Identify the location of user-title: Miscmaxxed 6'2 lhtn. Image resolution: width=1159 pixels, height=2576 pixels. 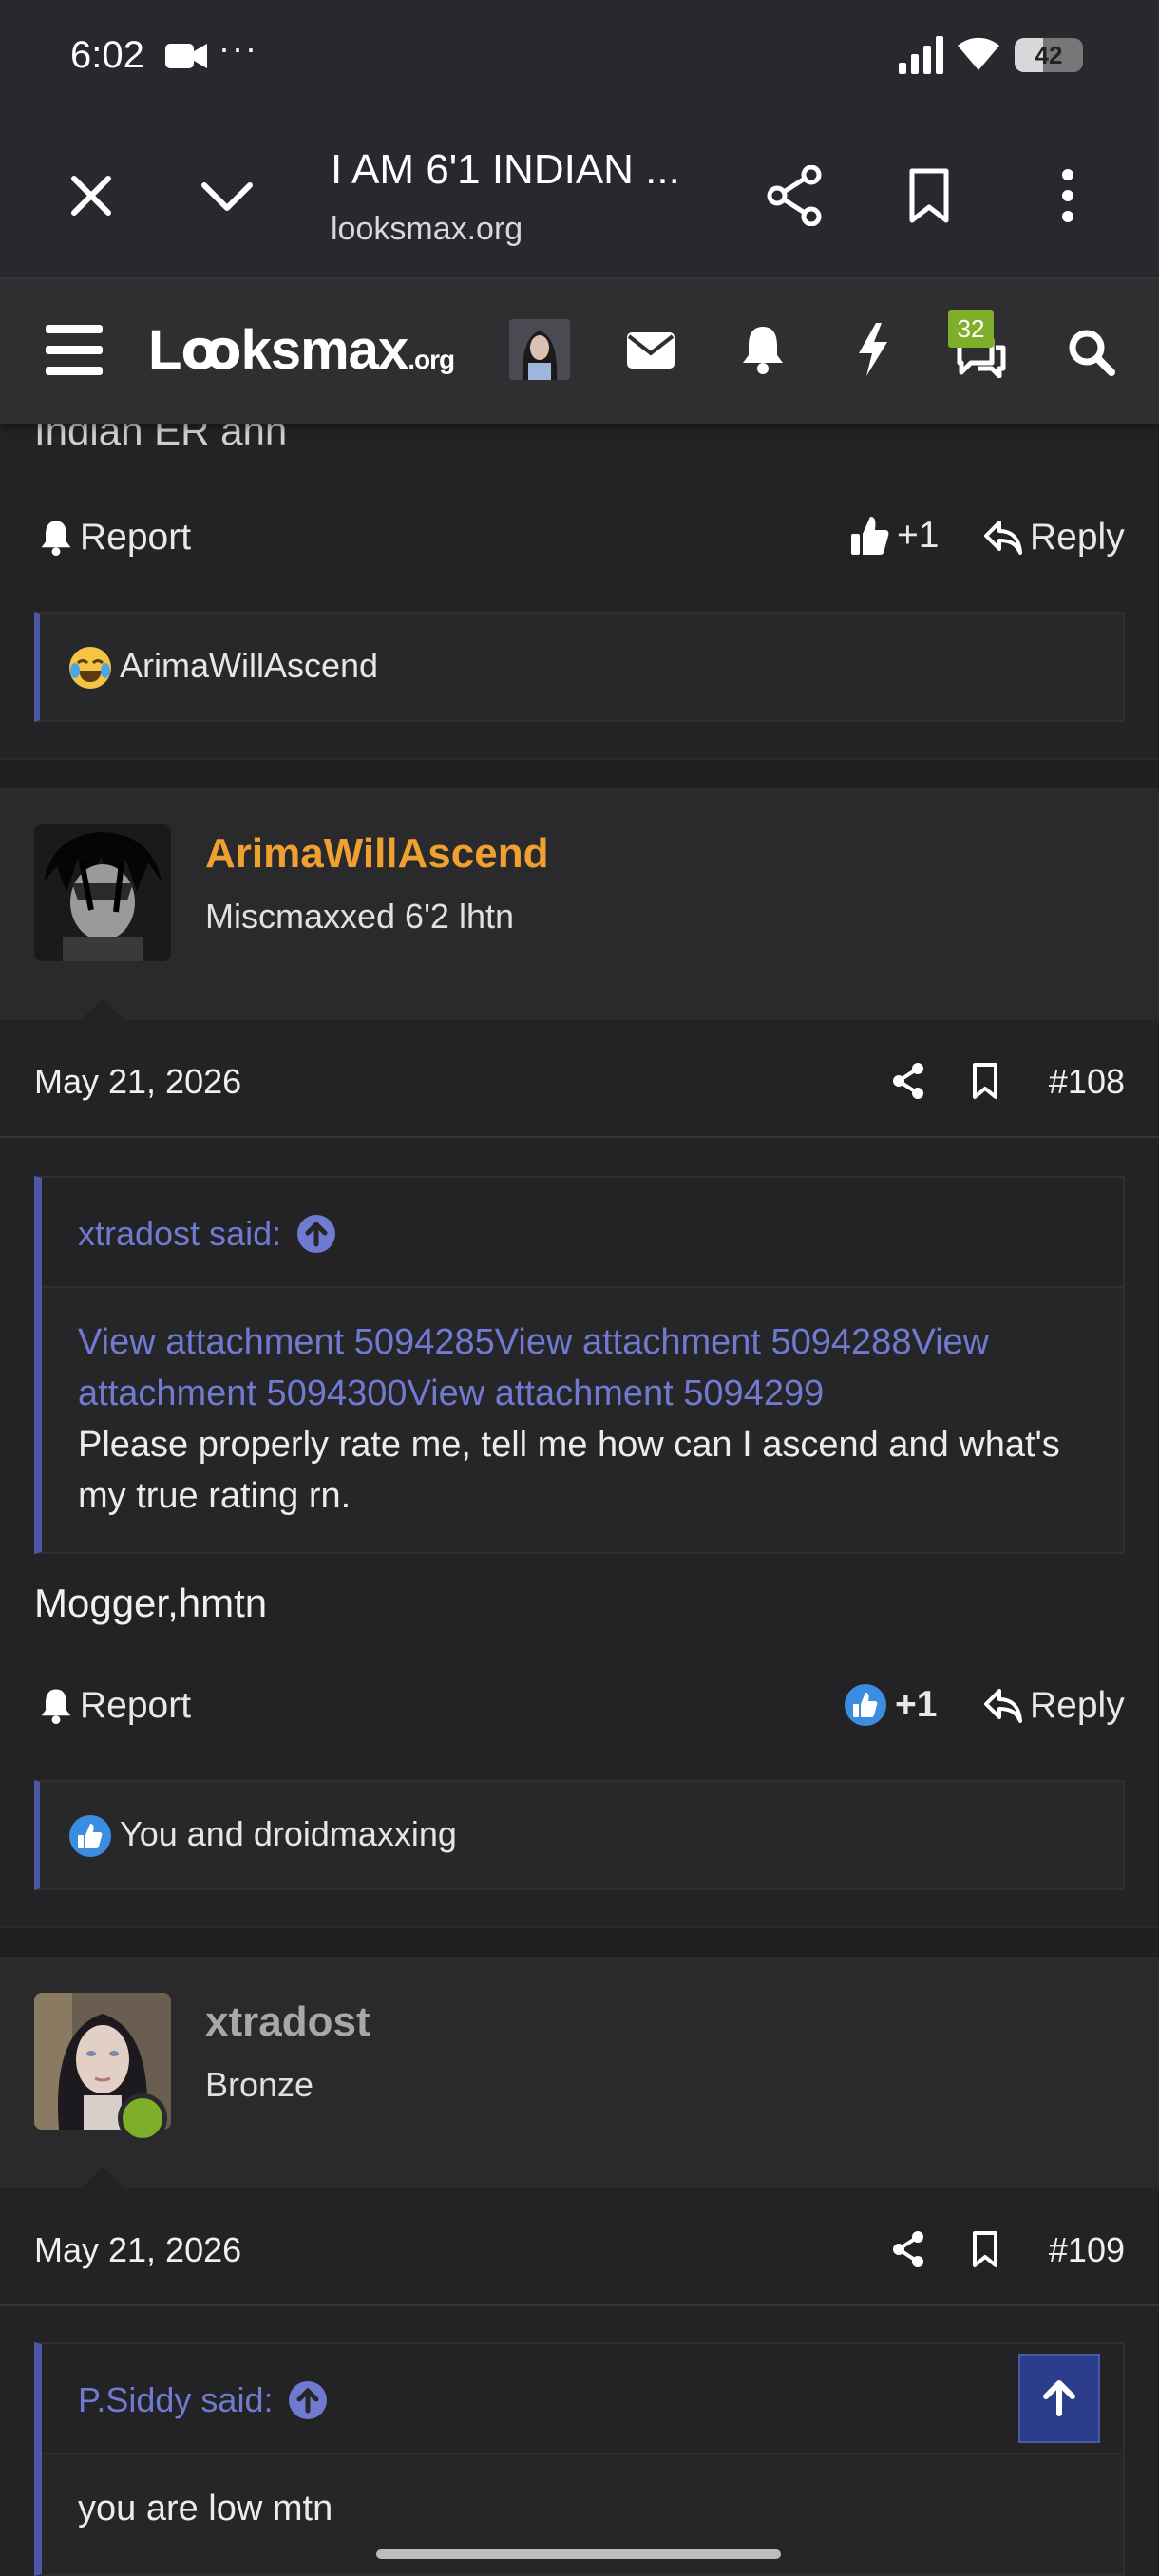
(360, 916).